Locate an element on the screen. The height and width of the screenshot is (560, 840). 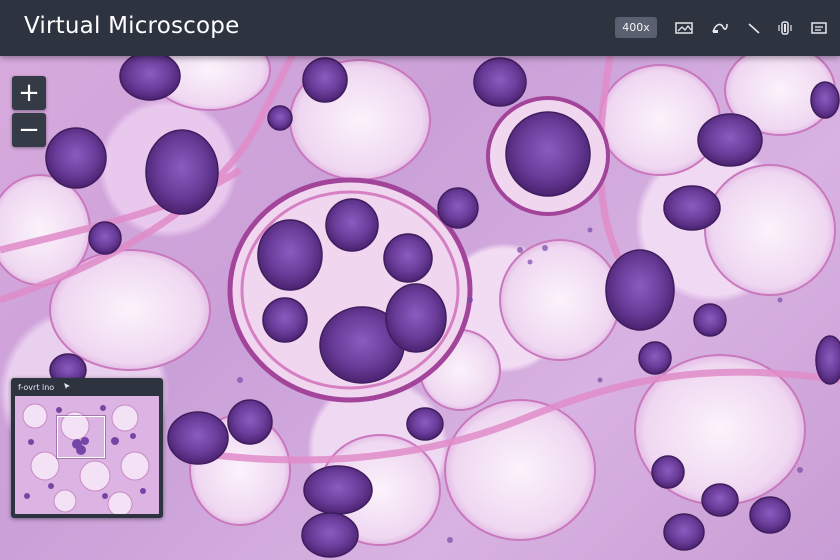
minimap-title: f-ovrt lno is located at coordinates (36, 387).